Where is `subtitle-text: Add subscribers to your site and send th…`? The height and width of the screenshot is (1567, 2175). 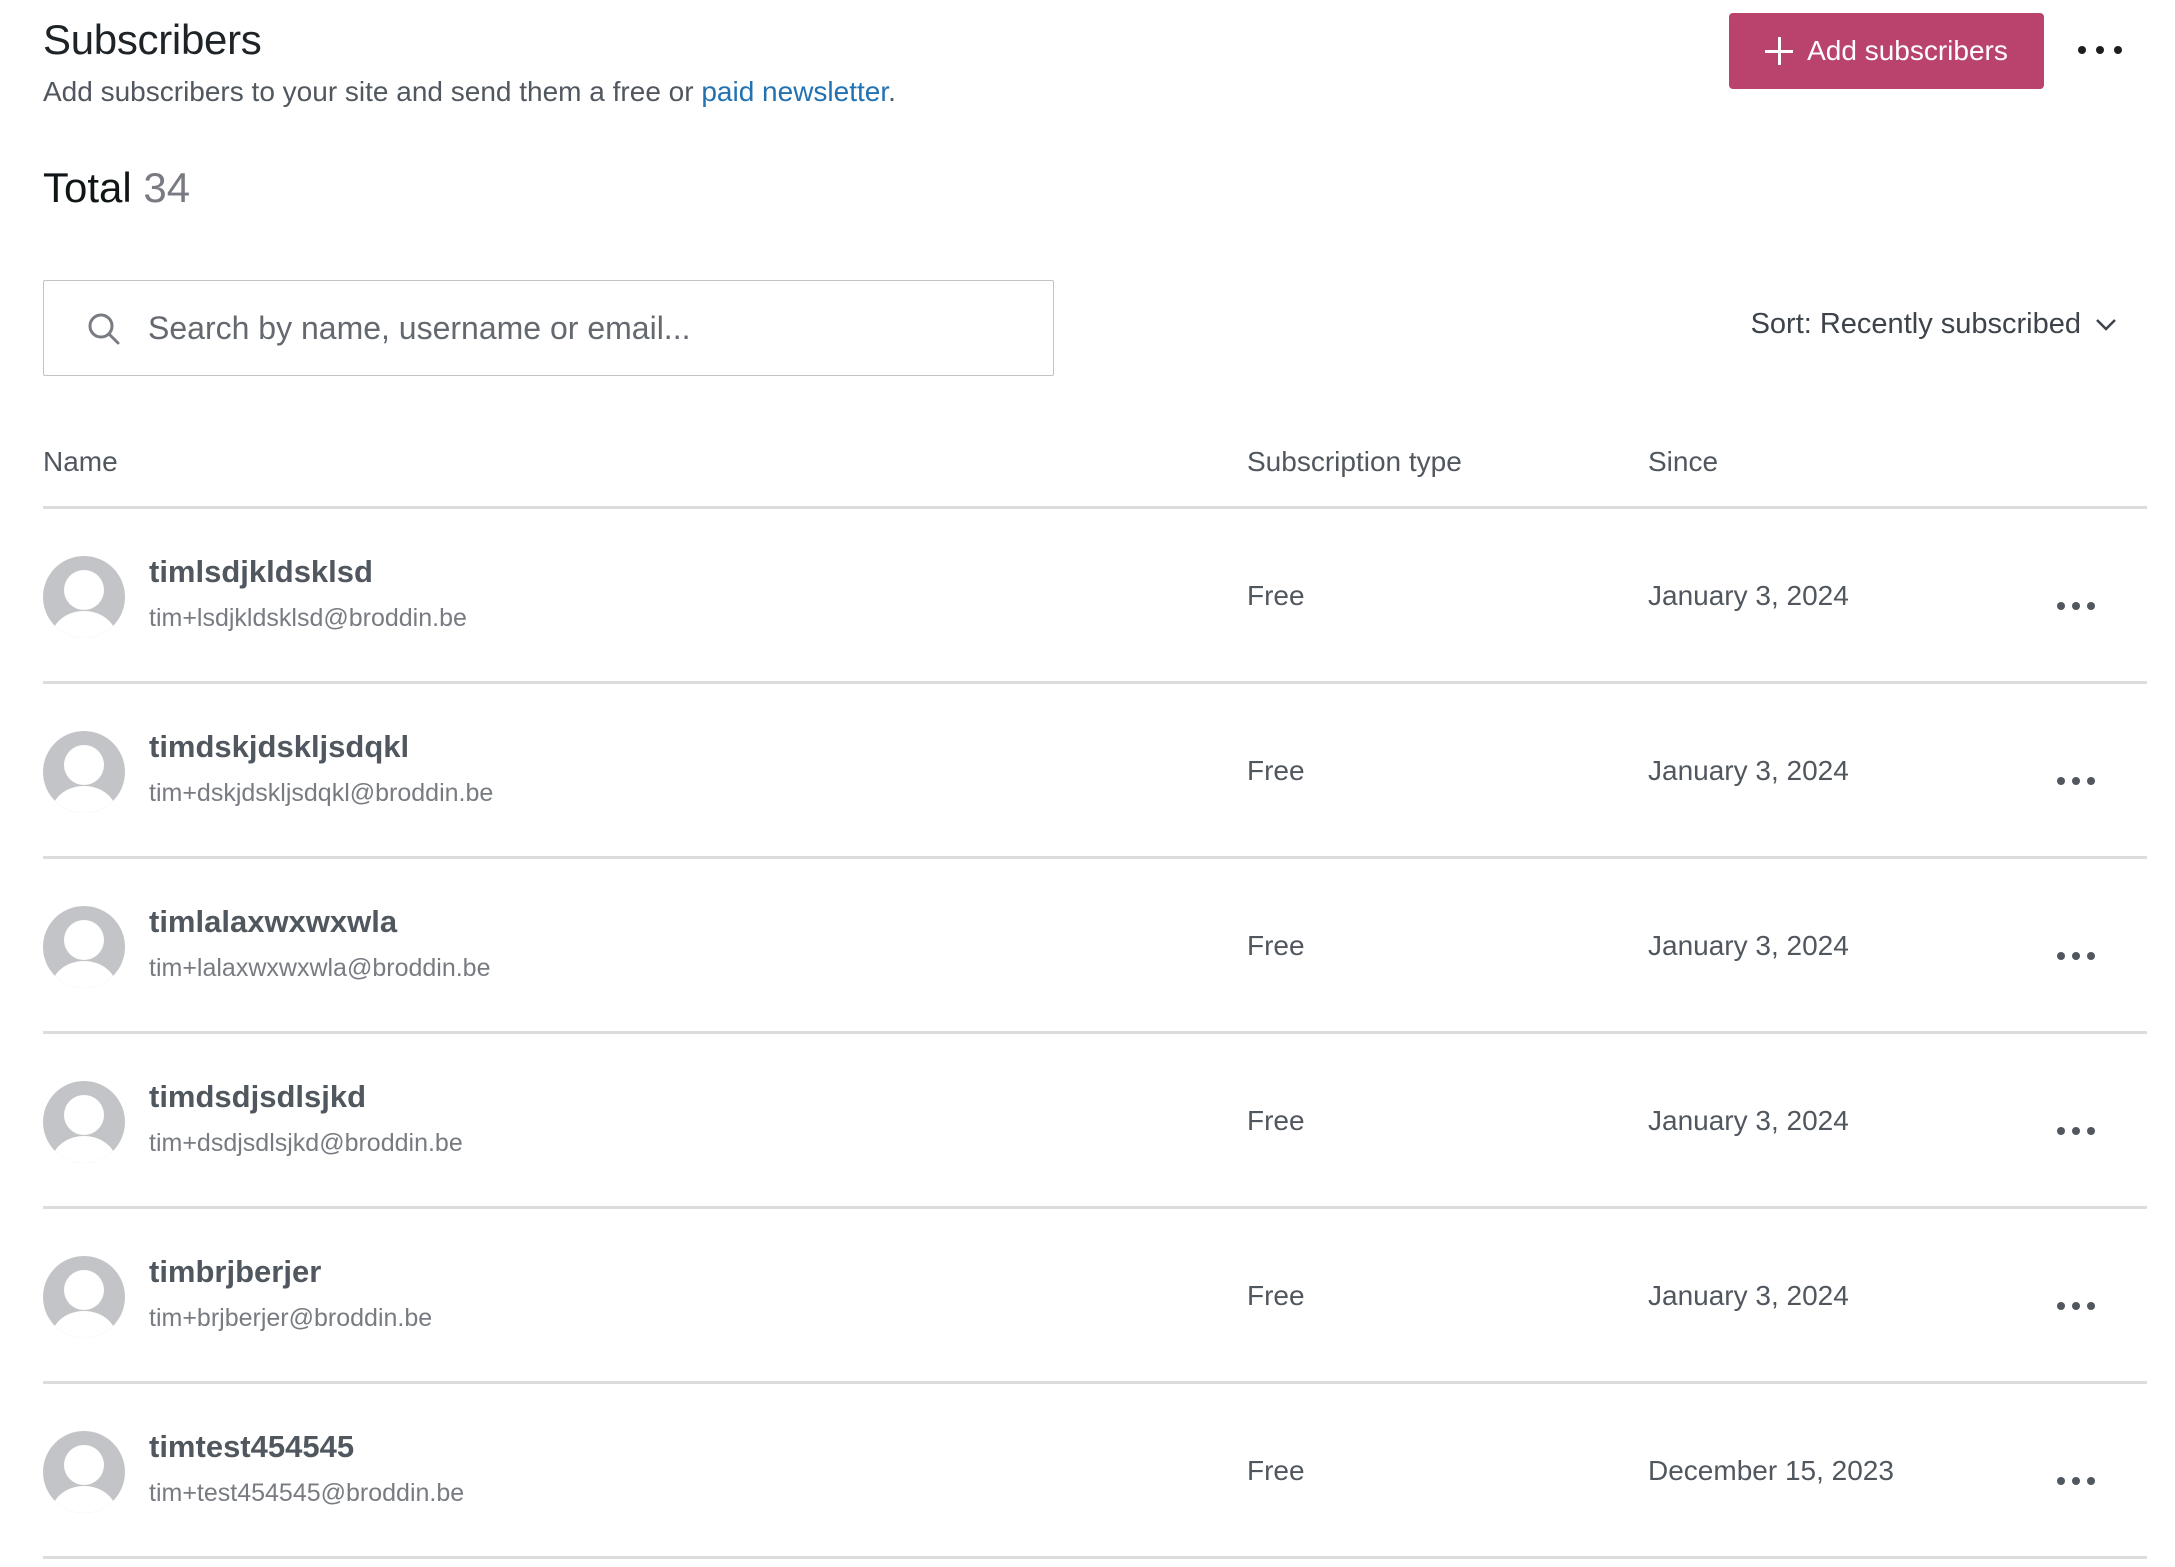
subtitle-text: Add subscribers to your site and send th… is located at coordinates (372, 91).